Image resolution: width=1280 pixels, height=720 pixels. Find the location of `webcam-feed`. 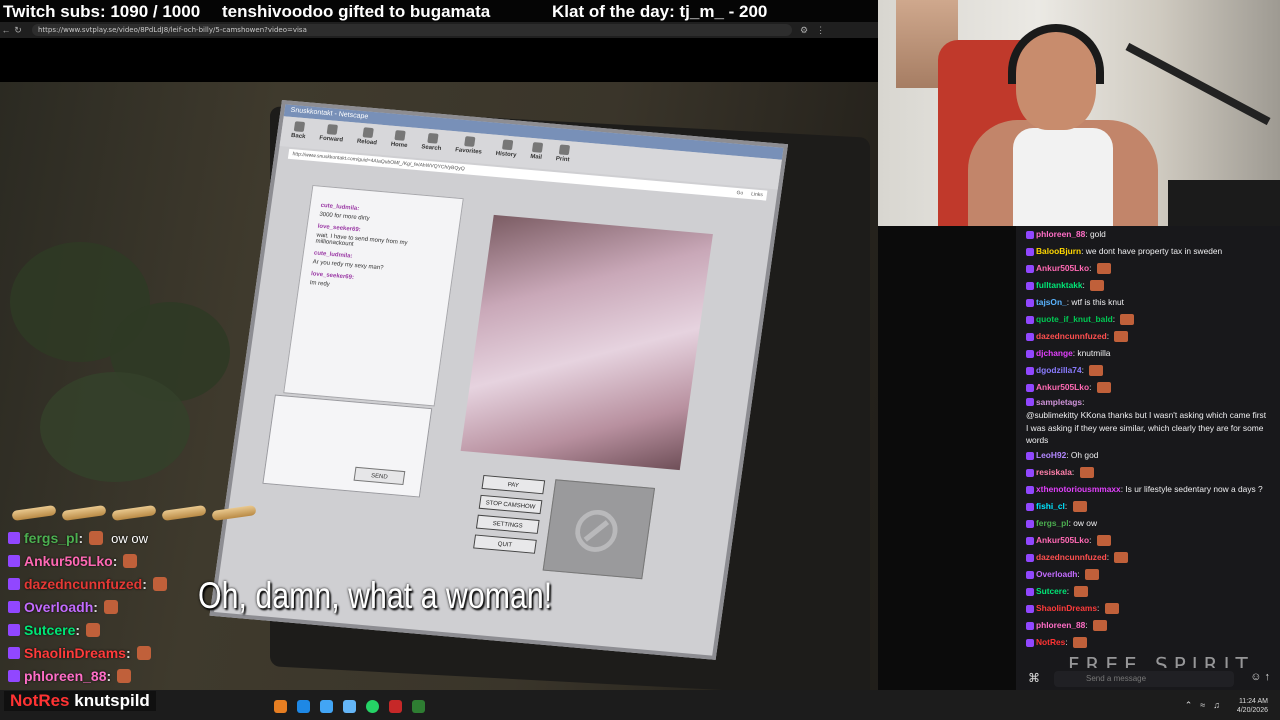

webcam-feed is located at coordinates (1079, 113).